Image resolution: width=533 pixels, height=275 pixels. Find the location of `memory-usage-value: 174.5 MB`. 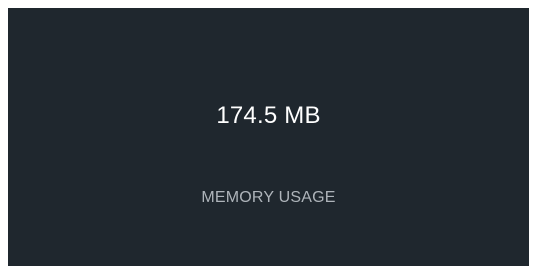

memory-usage-value: 174.5 MB is located at coordinates (268, 115).